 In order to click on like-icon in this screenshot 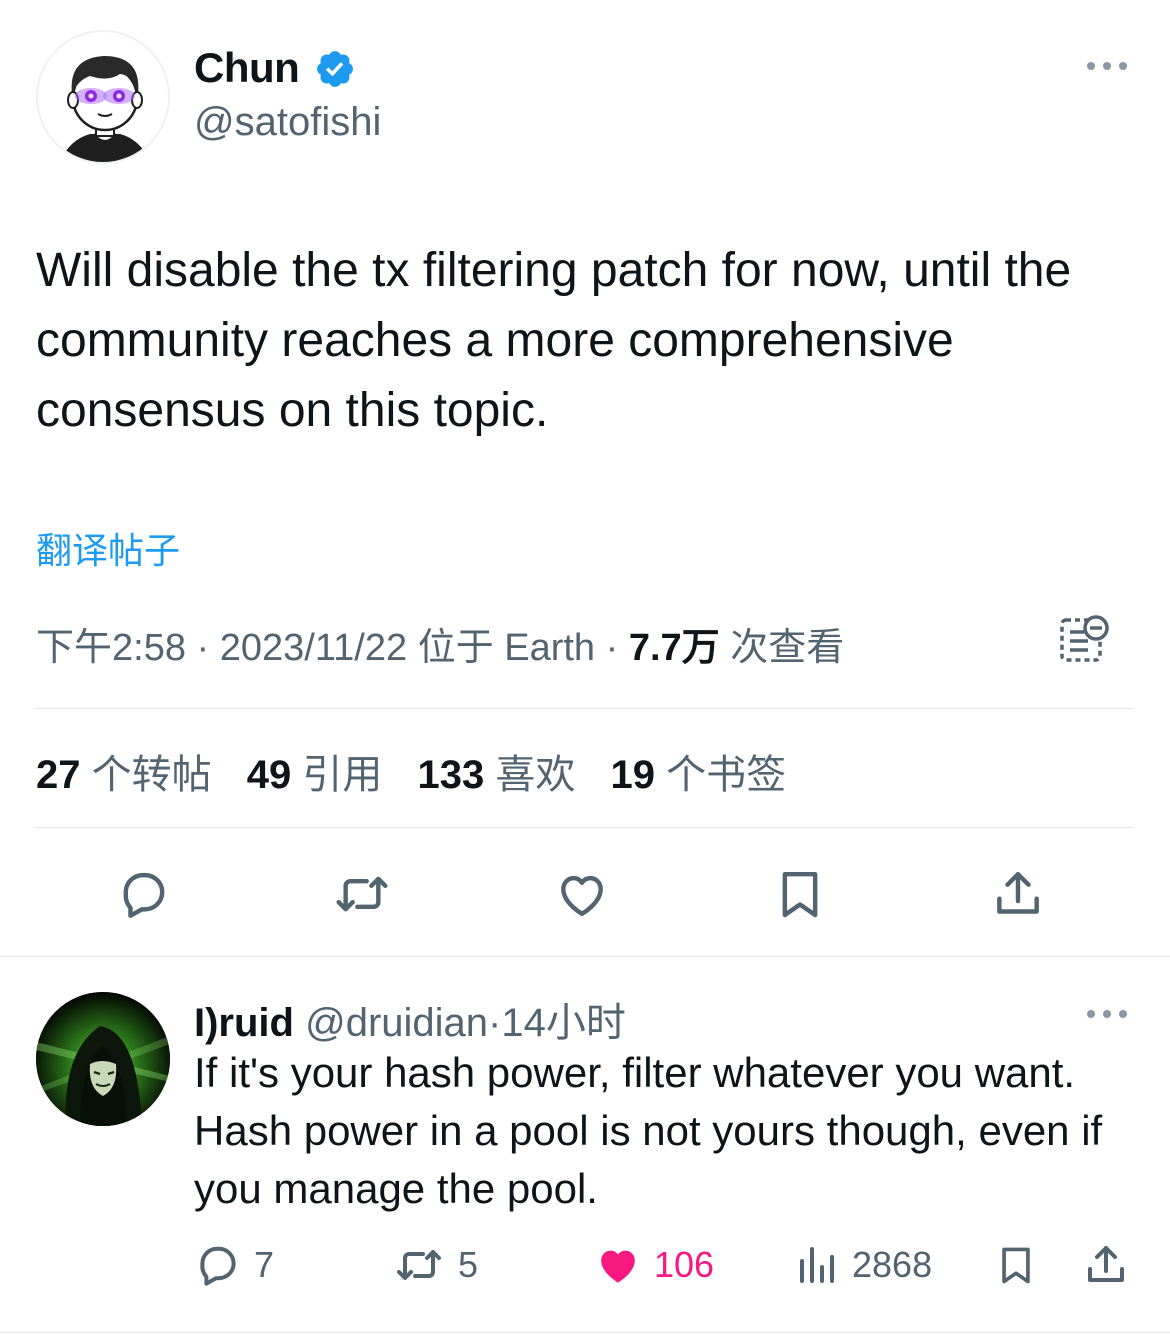, I will do `click(582, 894)`.